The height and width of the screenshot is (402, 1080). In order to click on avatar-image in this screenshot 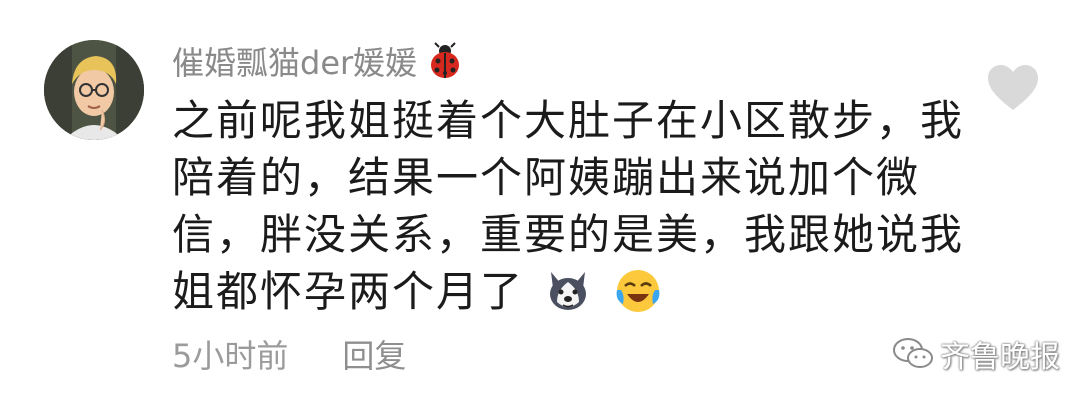, I will do `click(94, 90)`.